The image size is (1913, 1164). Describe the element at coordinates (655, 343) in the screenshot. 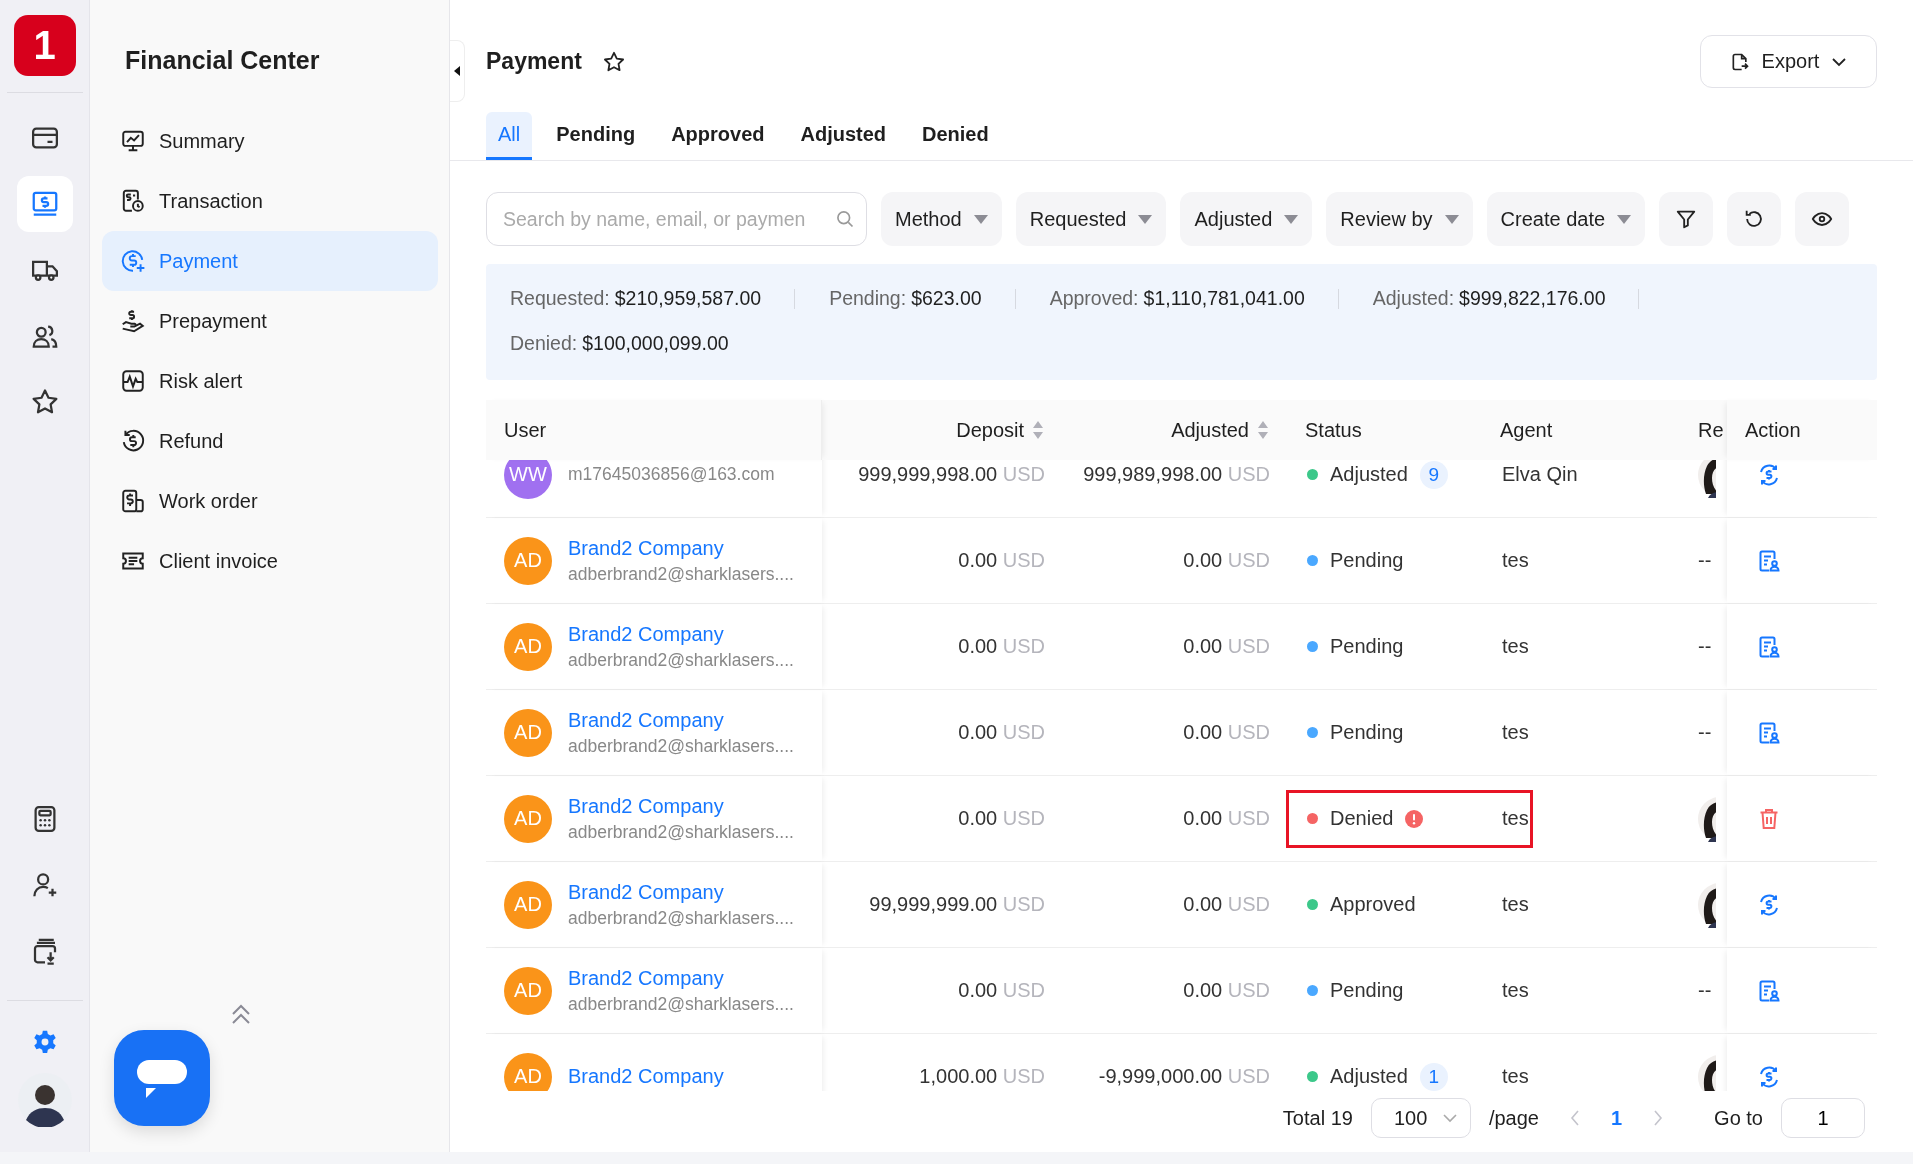

I see `summary-value: $100,000,099.00` at that location.